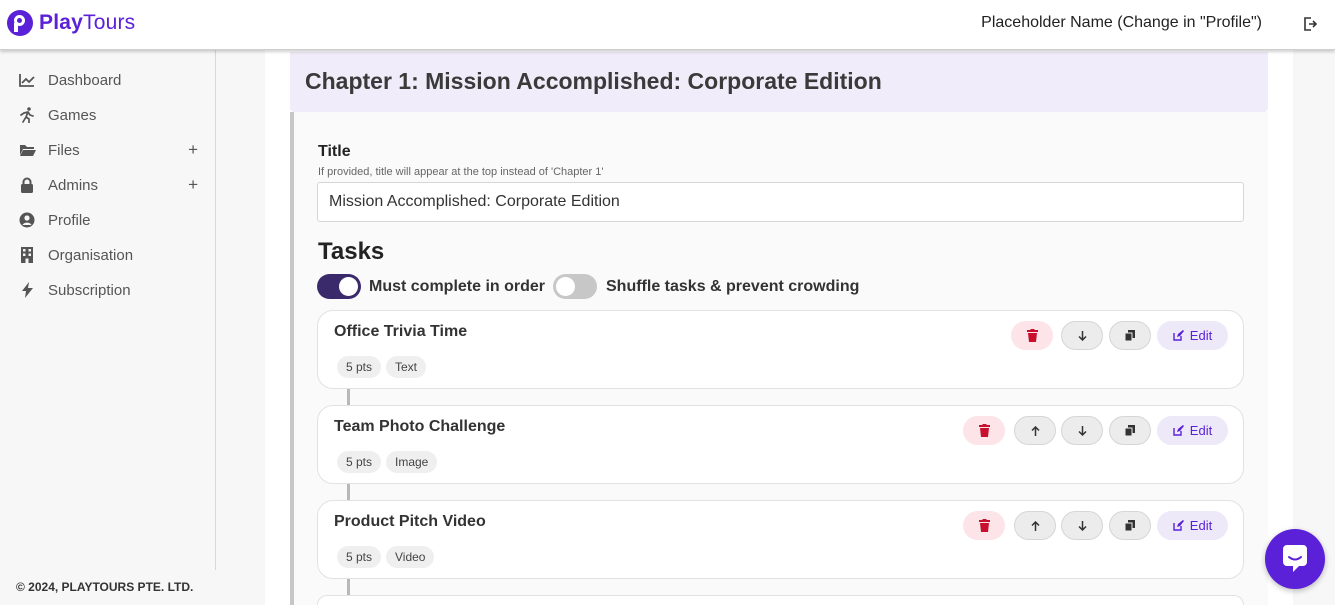 The height and width of the screenshot is (605, 1335). Describe the element at coordinates (69, 220) in the screenshot. I see `sidebar-item-label: Profile` at that location.